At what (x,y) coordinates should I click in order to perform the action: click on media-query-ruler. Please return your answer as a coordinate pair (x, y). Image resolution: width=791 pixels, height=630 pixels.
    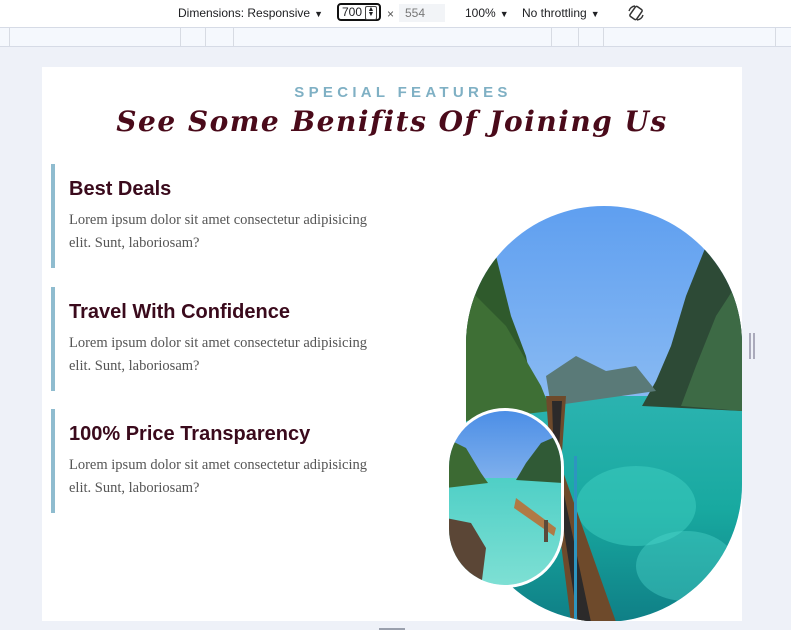
    Looking at the image, I should click on (395, 37).